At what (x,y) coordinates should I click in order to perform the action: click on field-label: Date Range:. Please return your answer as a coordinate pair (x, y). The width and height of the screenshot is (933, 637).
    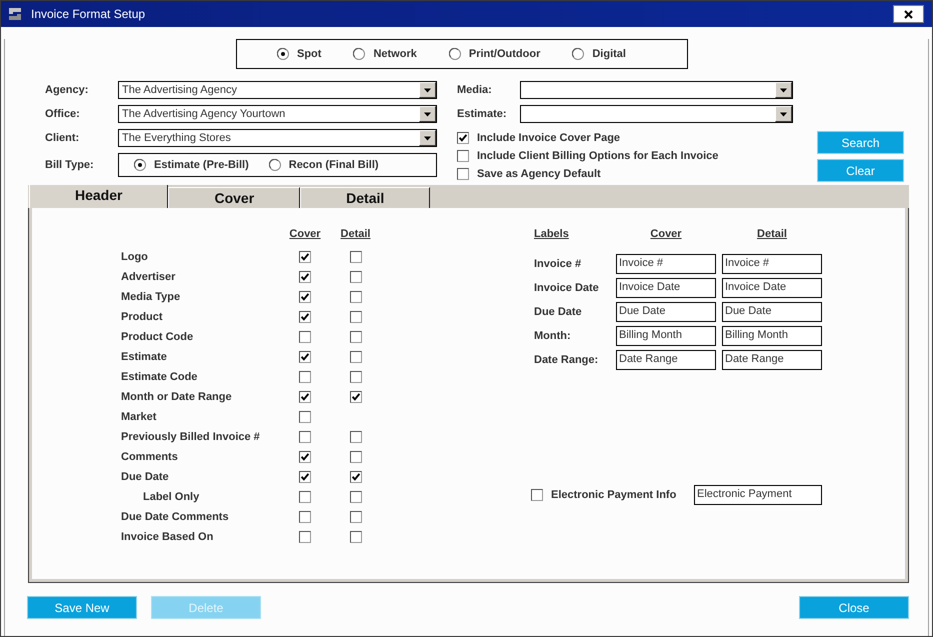
    Looking at the image, I should click on (567, 360).